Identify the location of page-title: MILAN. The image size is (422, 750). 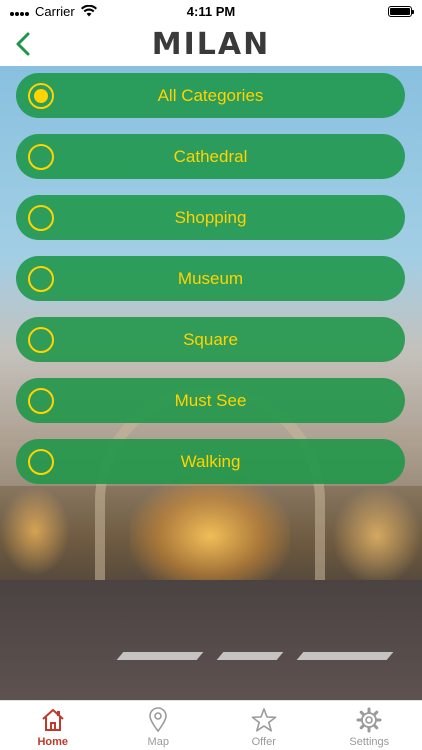
(211, 44).